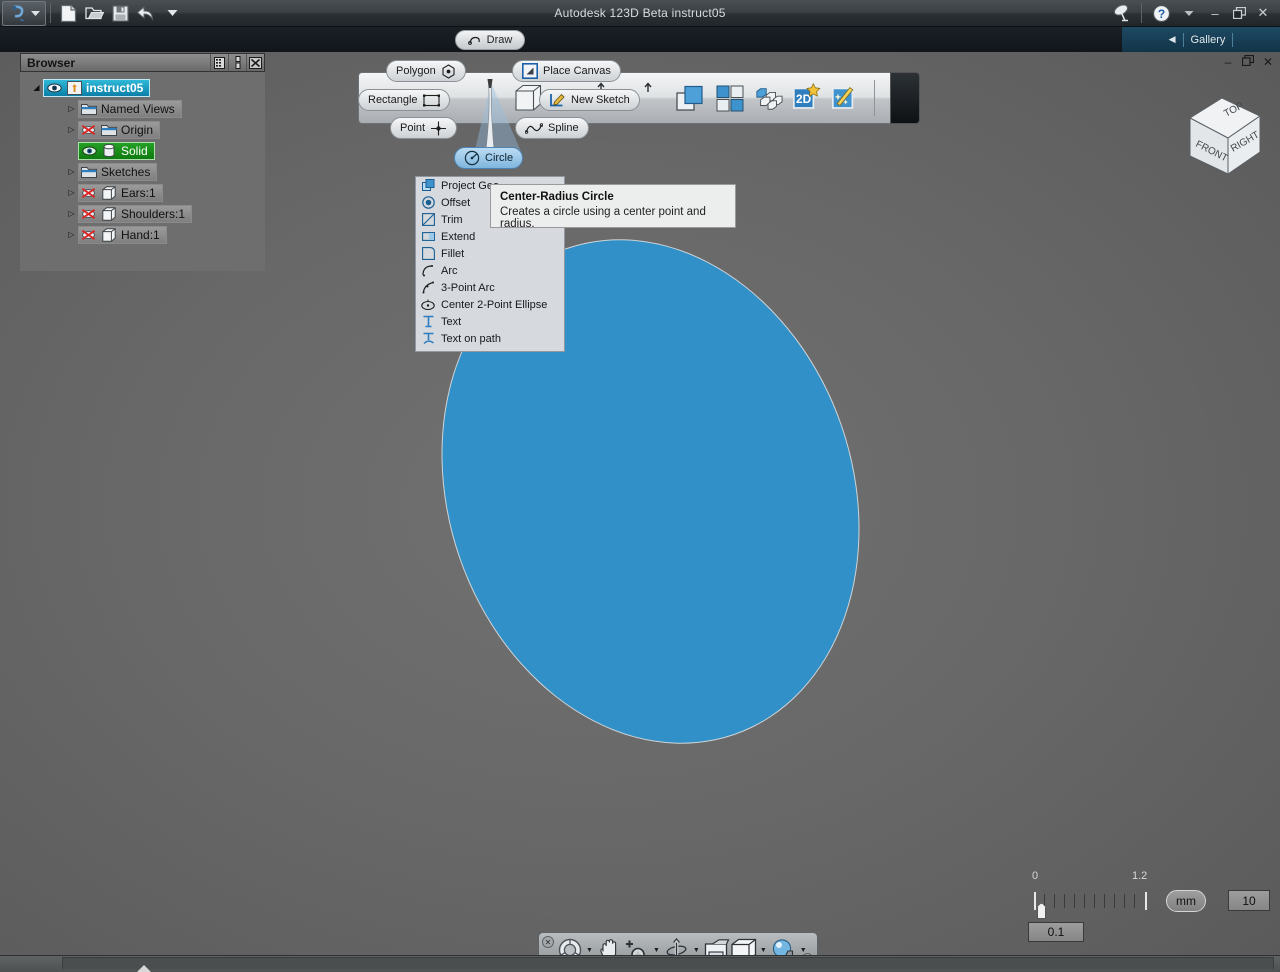 Image resolution: width=1280 pixels, height=972 pixels. Describe the element at coordinates (1122, 13) in the screenshot. I see `satellite-button` at that location.